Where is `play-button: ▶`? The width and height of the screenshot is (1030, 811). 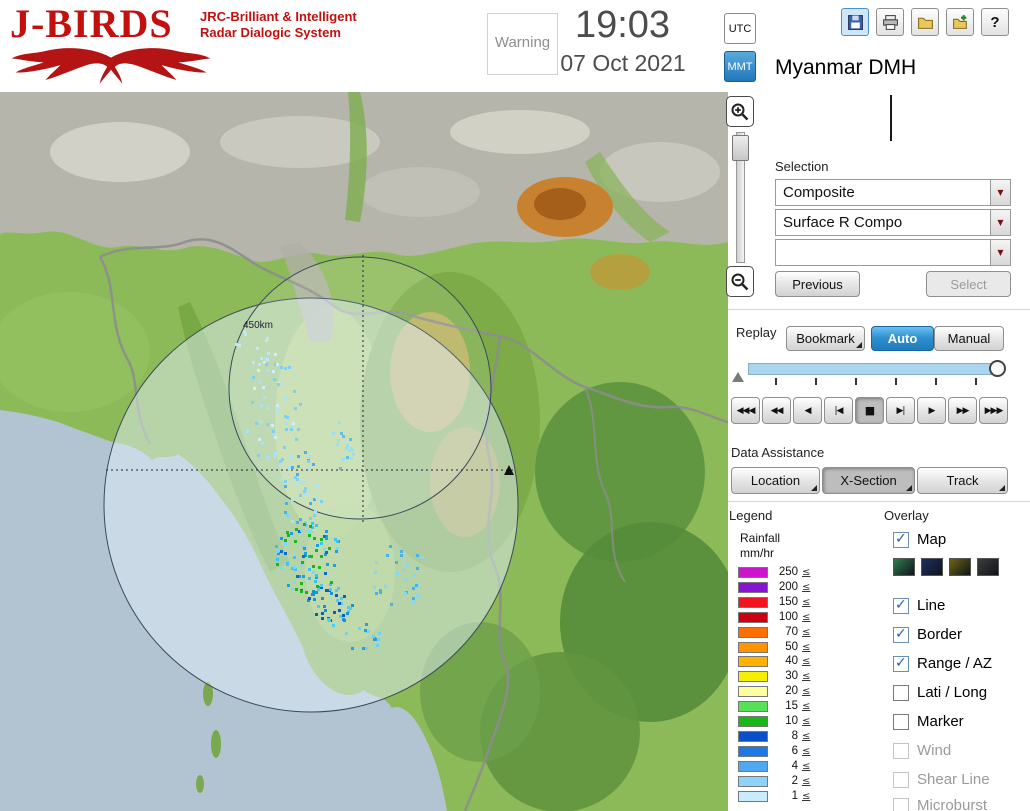
play-button: ▶ is located at coordinates (931, 410).